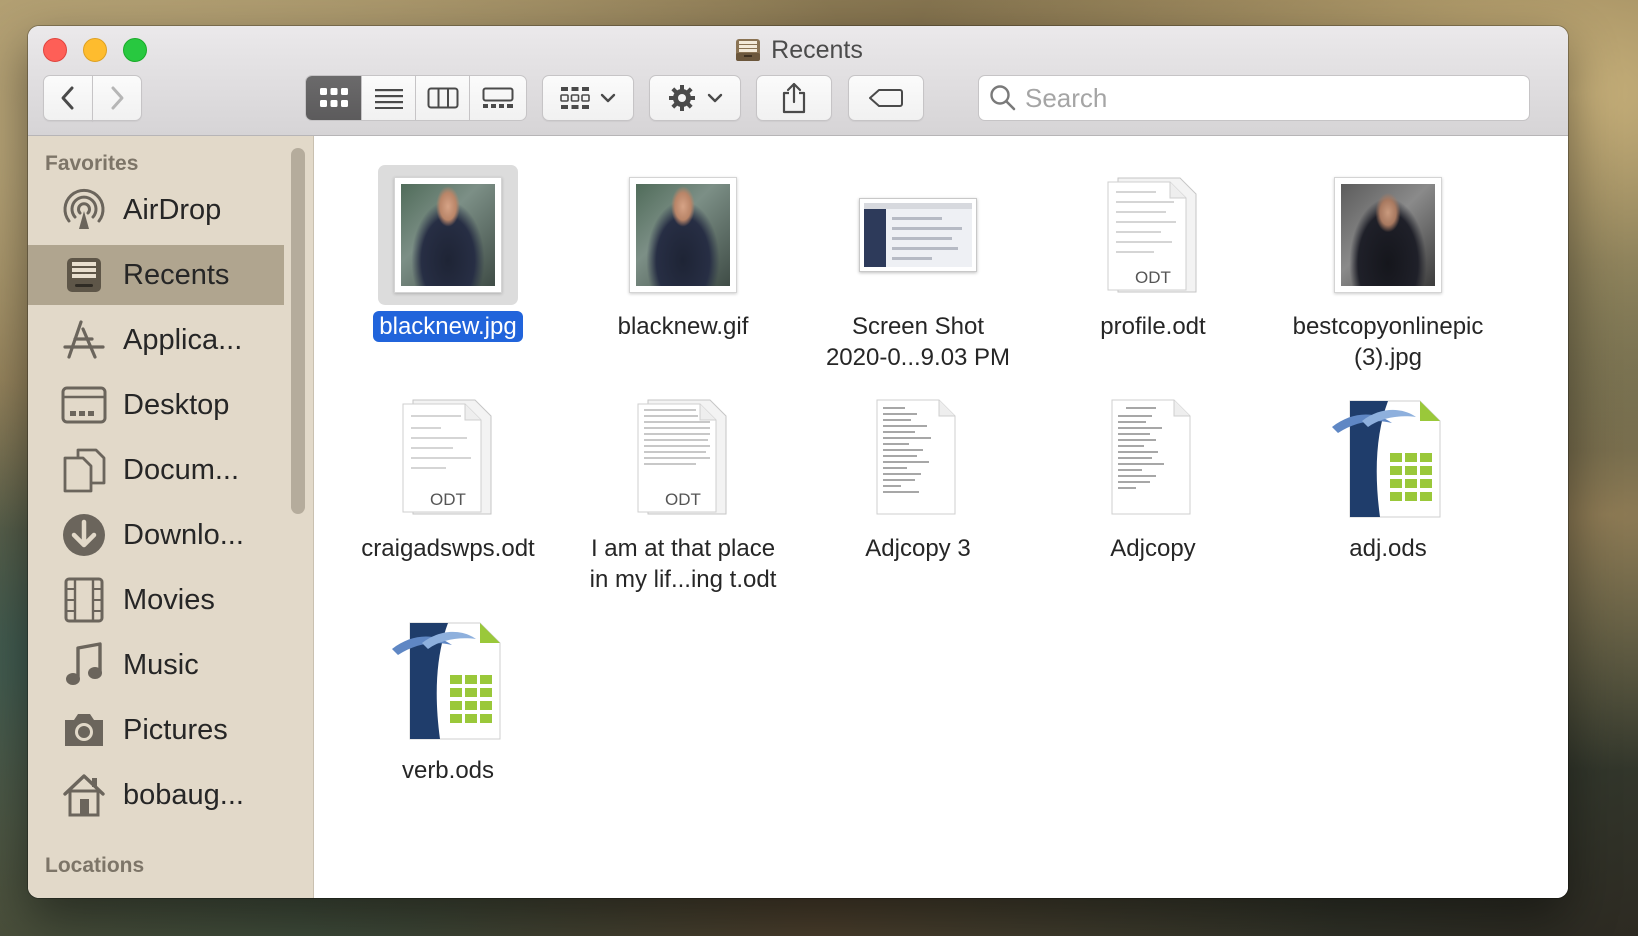  I want to click on sidebar-item-airdrop: AirDrop, so click(156, 210).